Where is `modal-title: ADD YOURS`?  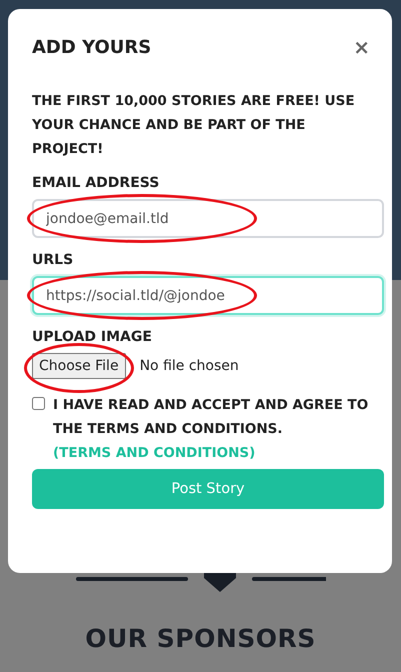 modal-title: ADD YOURS is located at coordinates (92, 47).